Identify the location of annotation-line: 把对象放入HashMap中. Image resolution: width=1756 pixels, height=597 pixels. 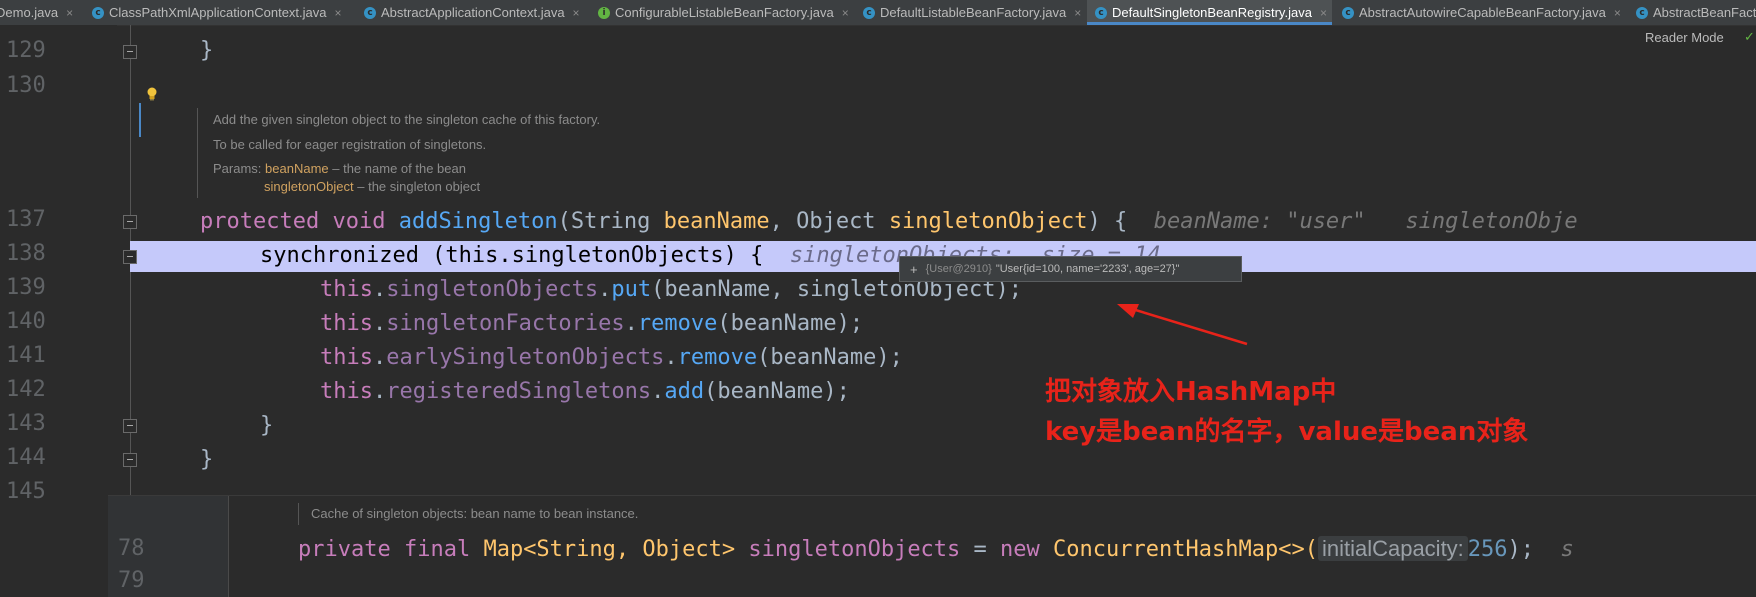
(1191, 392).